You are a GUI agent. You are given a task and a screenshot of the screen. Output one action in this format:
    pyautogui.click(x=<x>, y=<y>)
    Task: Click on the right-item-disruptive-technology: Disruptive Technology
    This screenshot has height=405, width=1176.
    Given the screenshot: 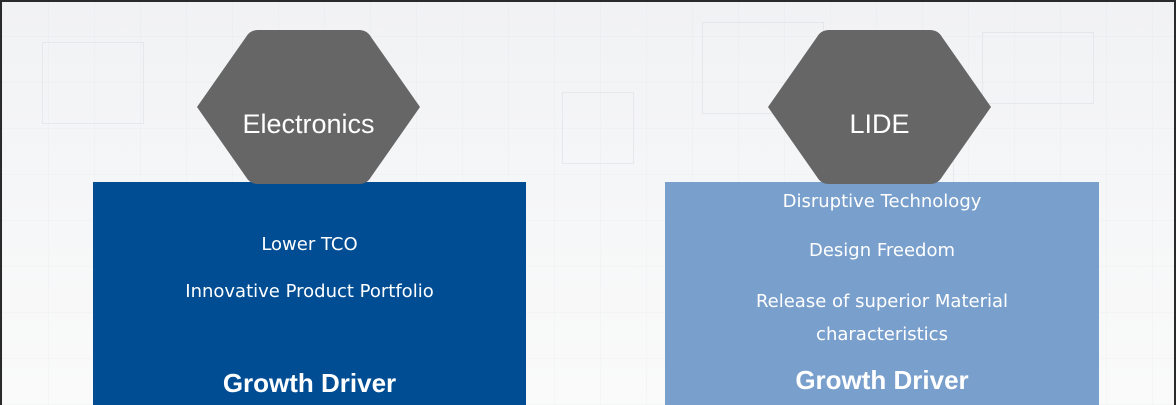 What is the action you would take?
    pyautogui.click(x=882, y=201)
    